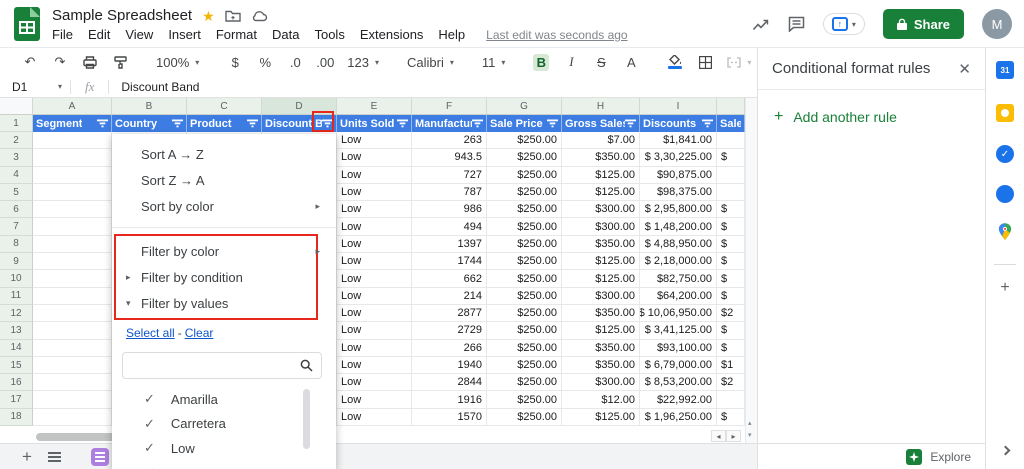 The image size is (1024, 469). I want to click on font-select: Calibri ▾, so click(430, 62).